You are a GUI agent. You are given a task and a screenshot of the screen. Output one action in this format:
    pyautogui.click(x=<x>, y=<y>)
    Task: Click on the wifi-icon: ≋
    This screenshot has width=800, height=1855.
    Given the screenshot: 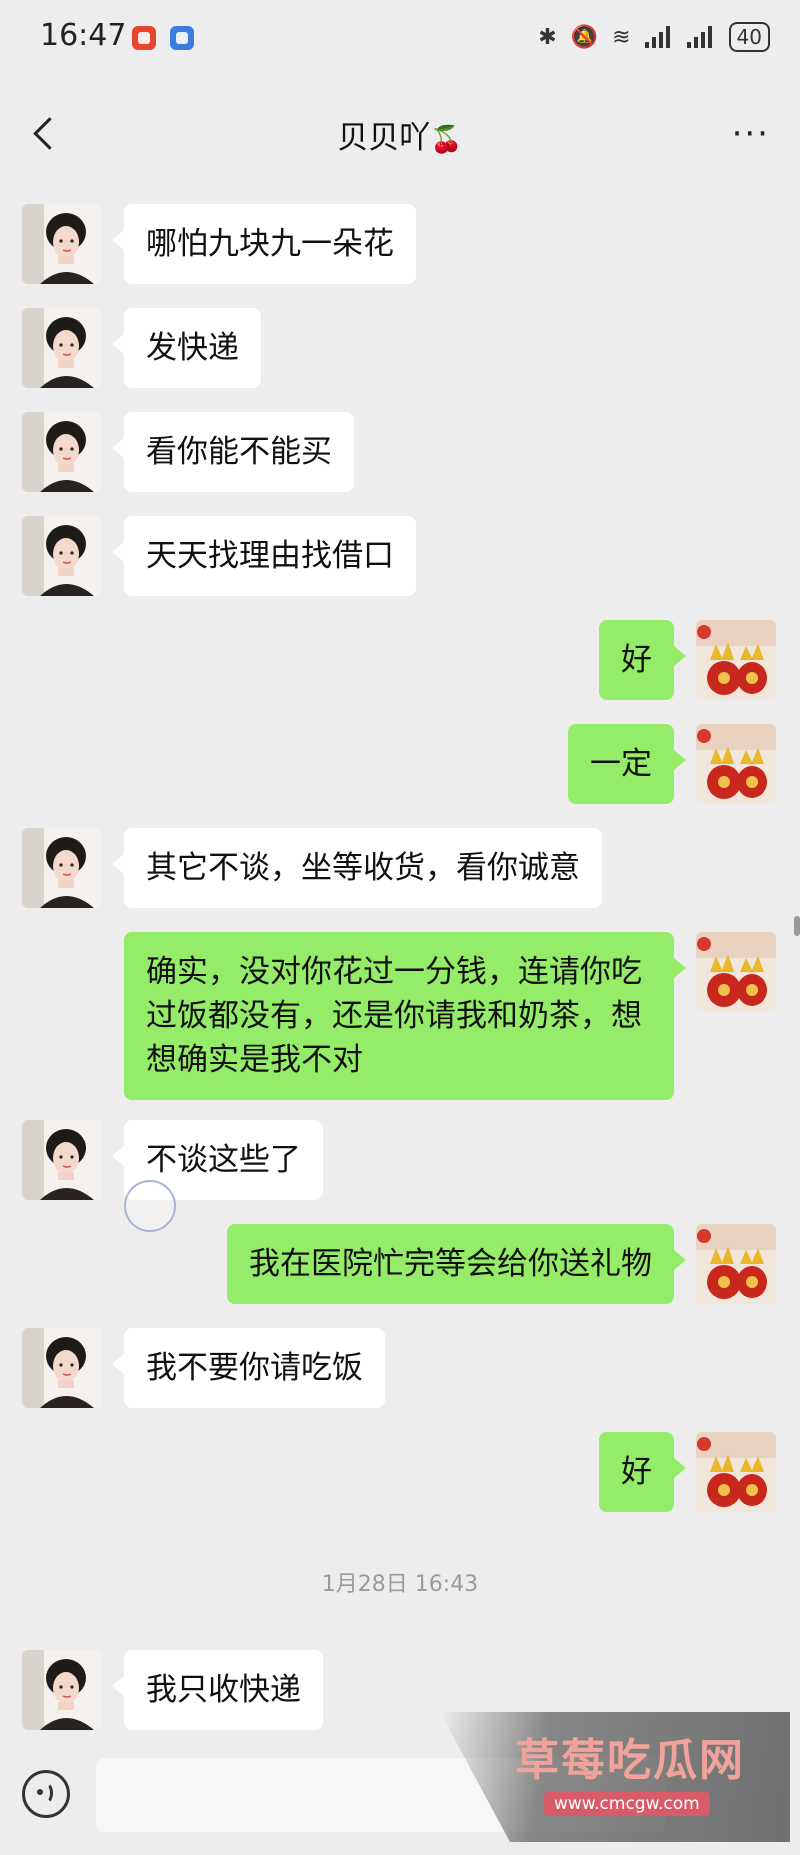 What is the action you would take?
    pyautogui.click(x=621, y=37)
    